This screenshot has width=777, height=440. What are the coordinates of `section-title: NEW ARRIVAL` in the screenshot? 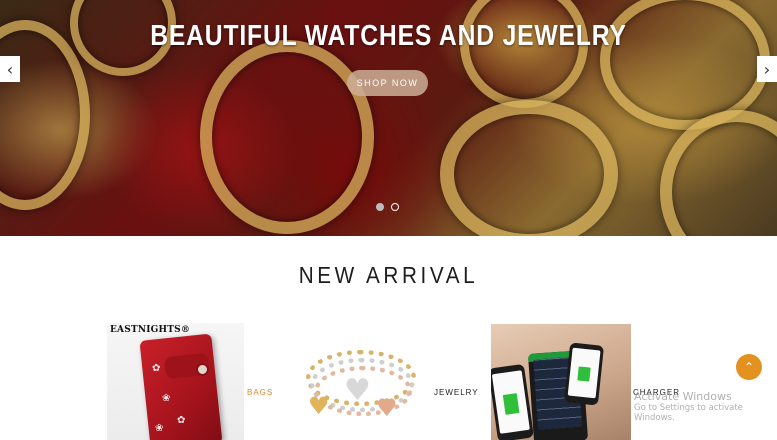 It's located at (388, 275).